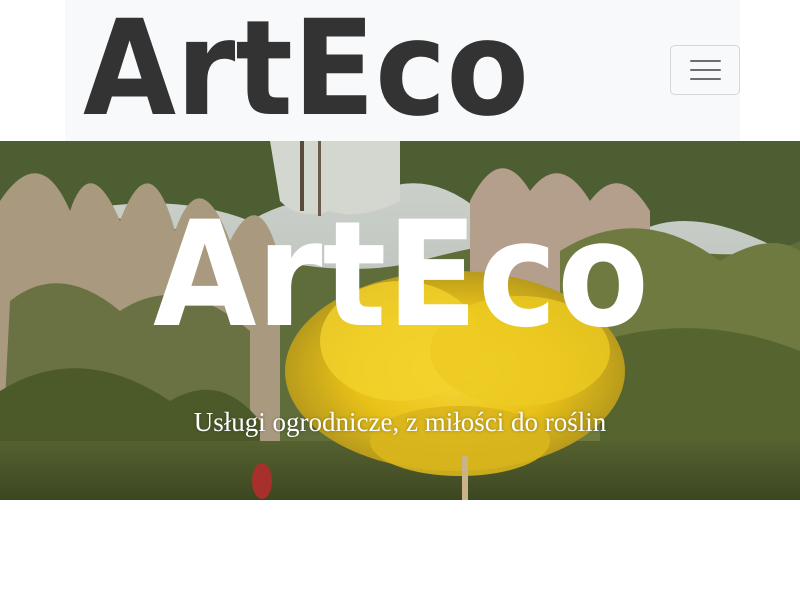 Image resolution: width=800 pixels, height=600 pixels. I want to click on hero-logo-text: ArtEco, so click(401, 273).